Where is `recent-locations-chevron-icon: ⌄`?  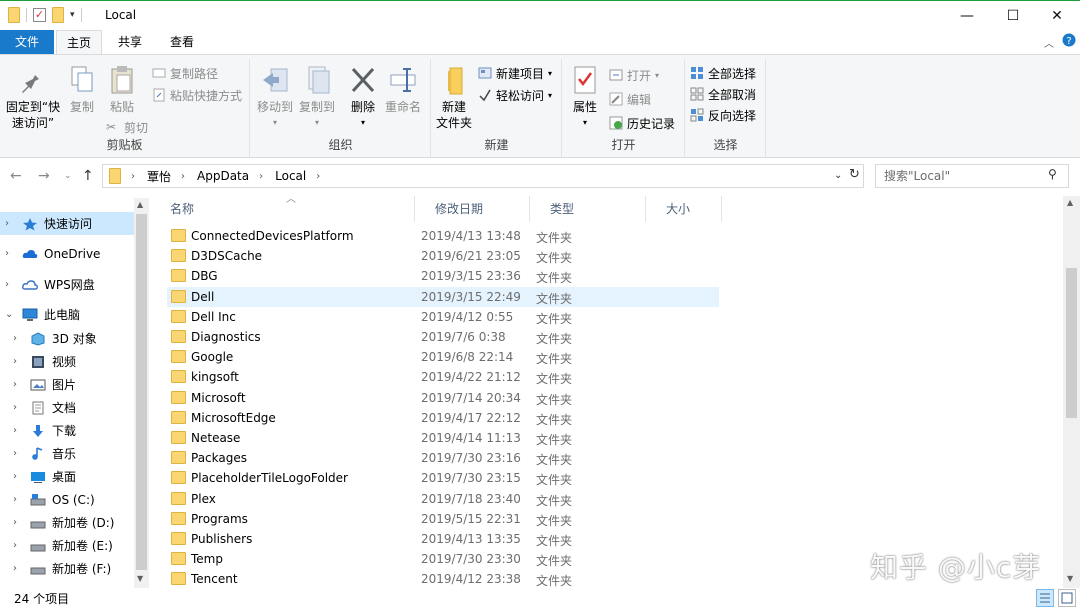 recent-locations-chevron-icon: ⌄ is located at coordinates (68, 176).